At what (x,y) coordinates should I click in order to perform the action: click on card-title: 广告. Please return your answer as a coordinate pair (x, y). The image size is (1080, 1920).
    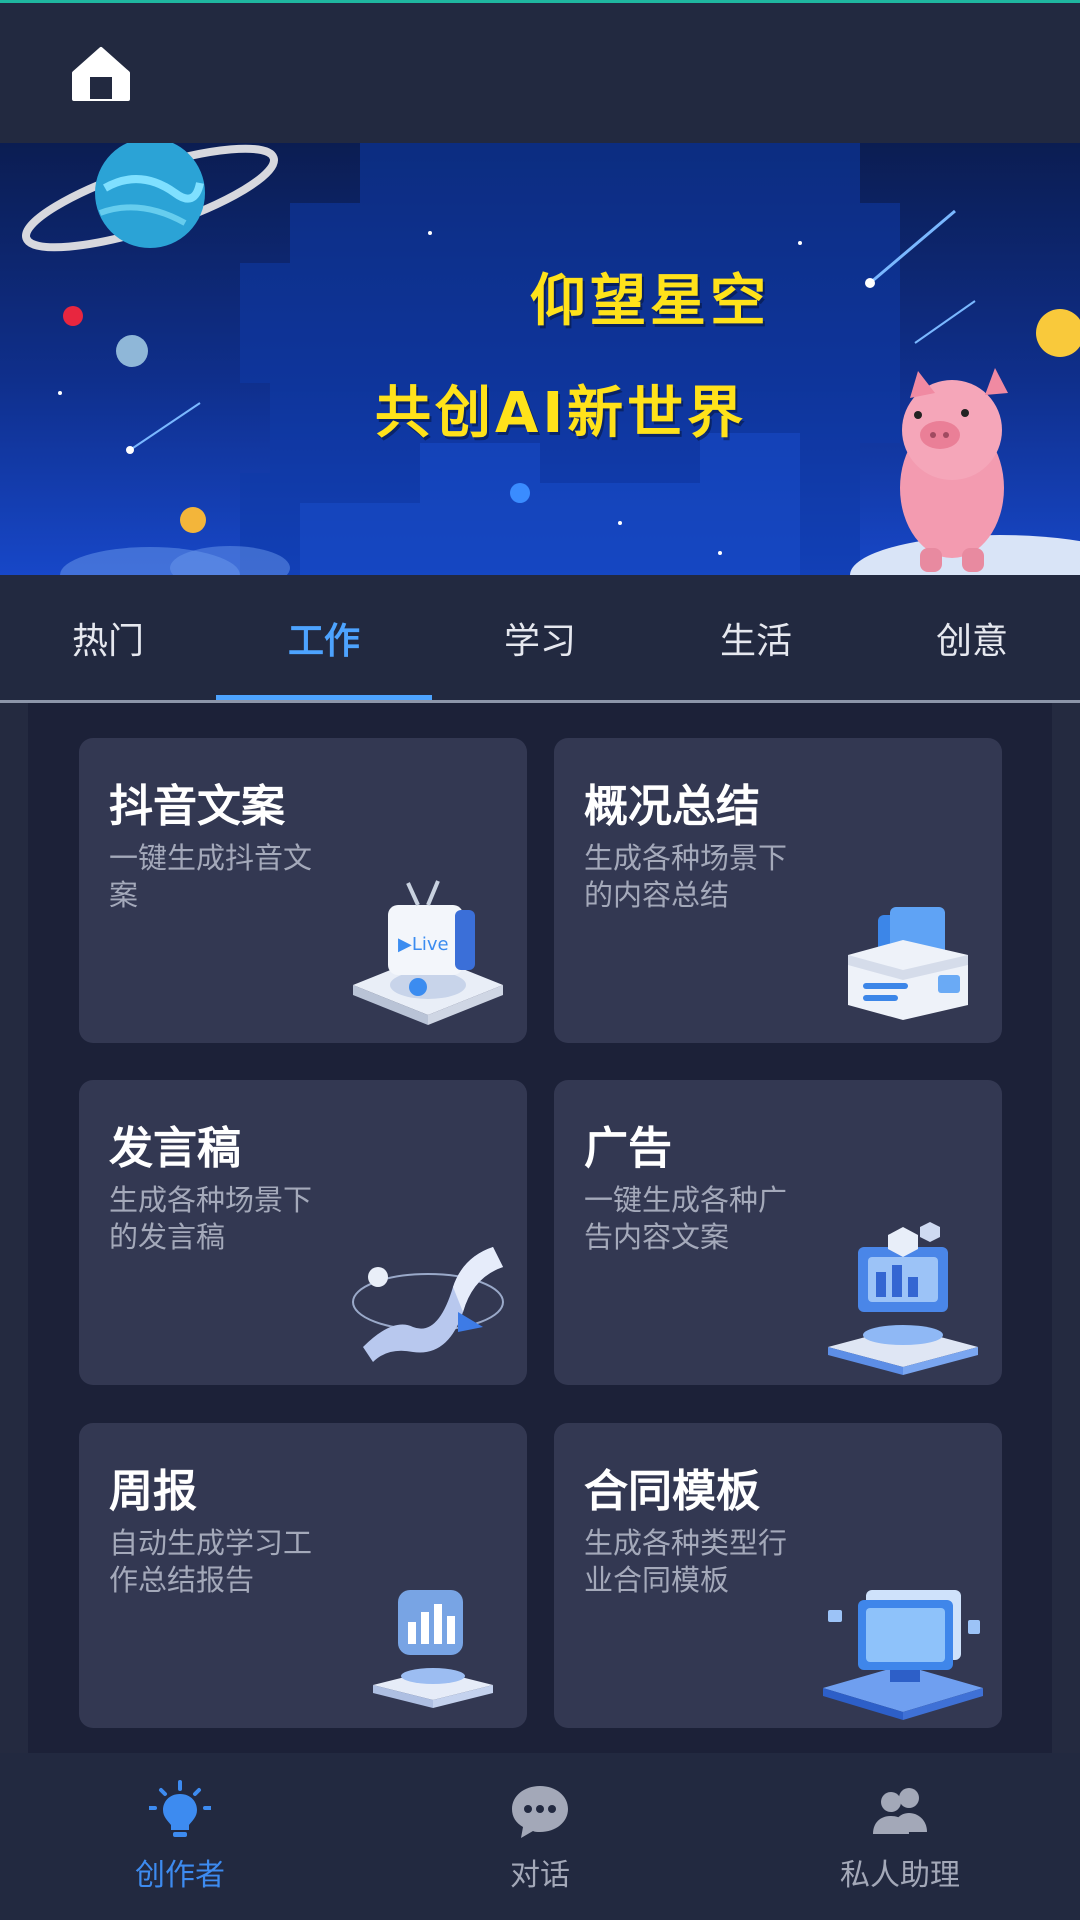
    Looking at the image, I should click on (628, 1148).